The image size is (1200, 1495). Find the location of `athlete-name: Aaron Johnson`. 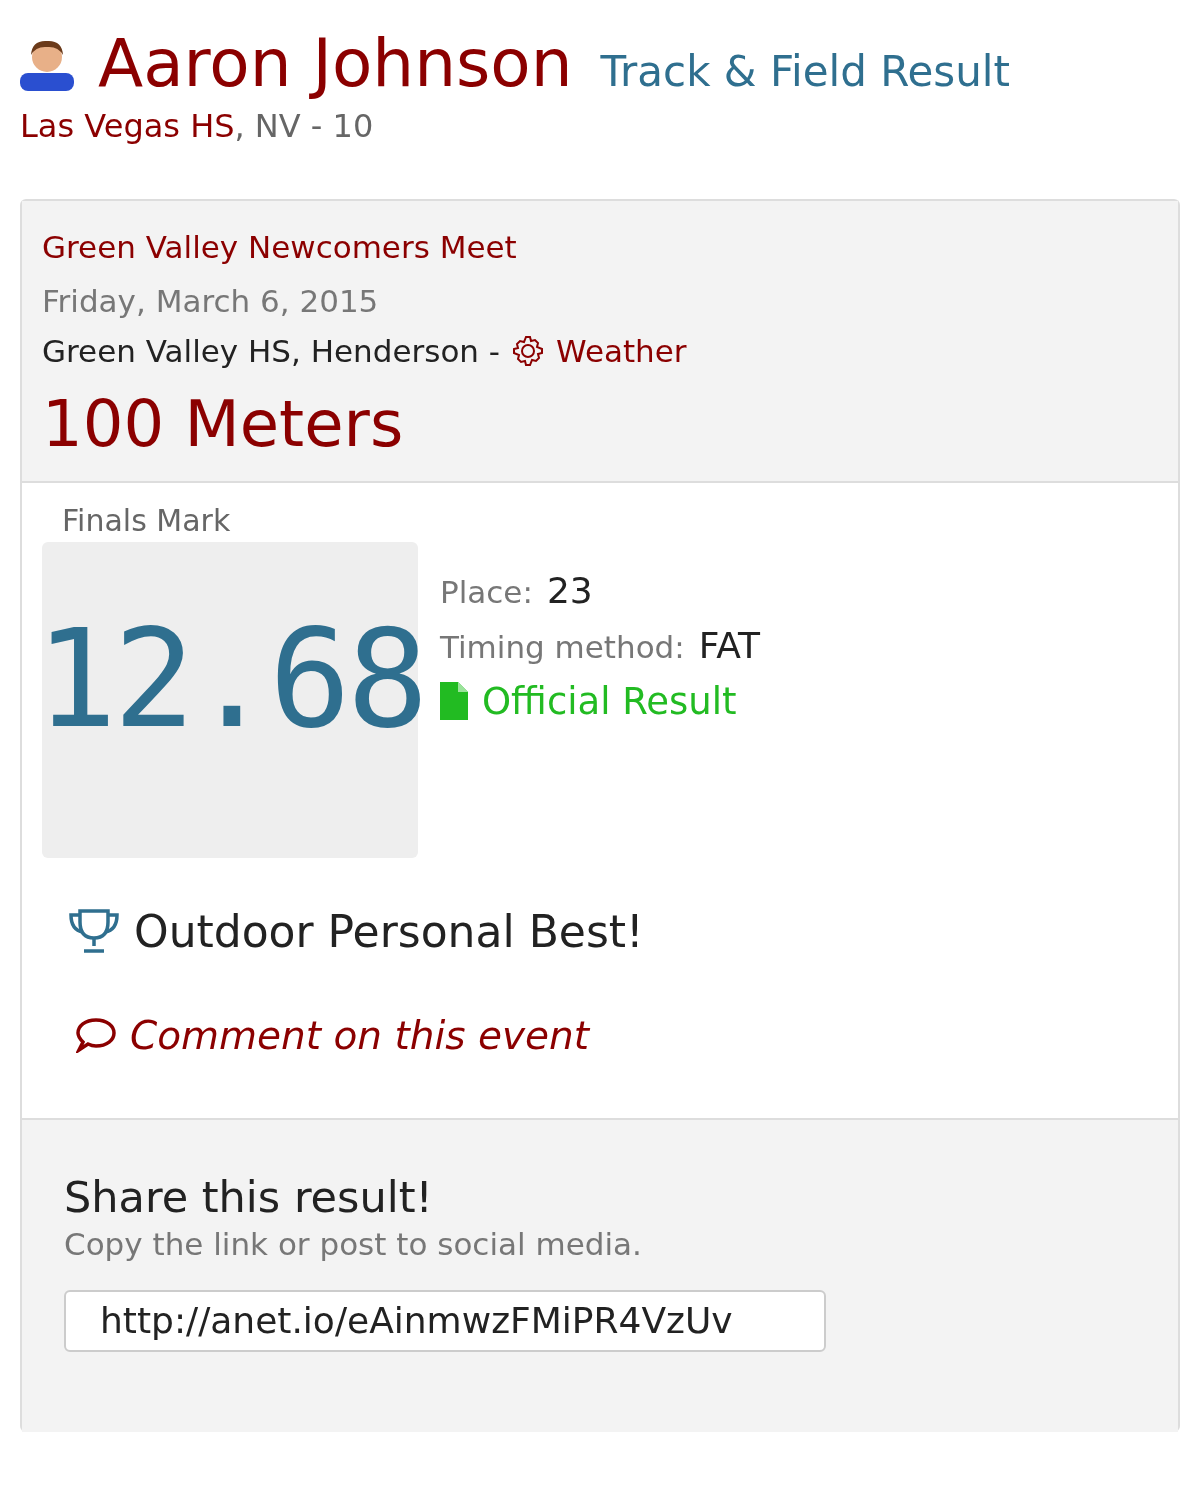

athlete-name: Aaron Johnson is located at coordinates (335, 64).